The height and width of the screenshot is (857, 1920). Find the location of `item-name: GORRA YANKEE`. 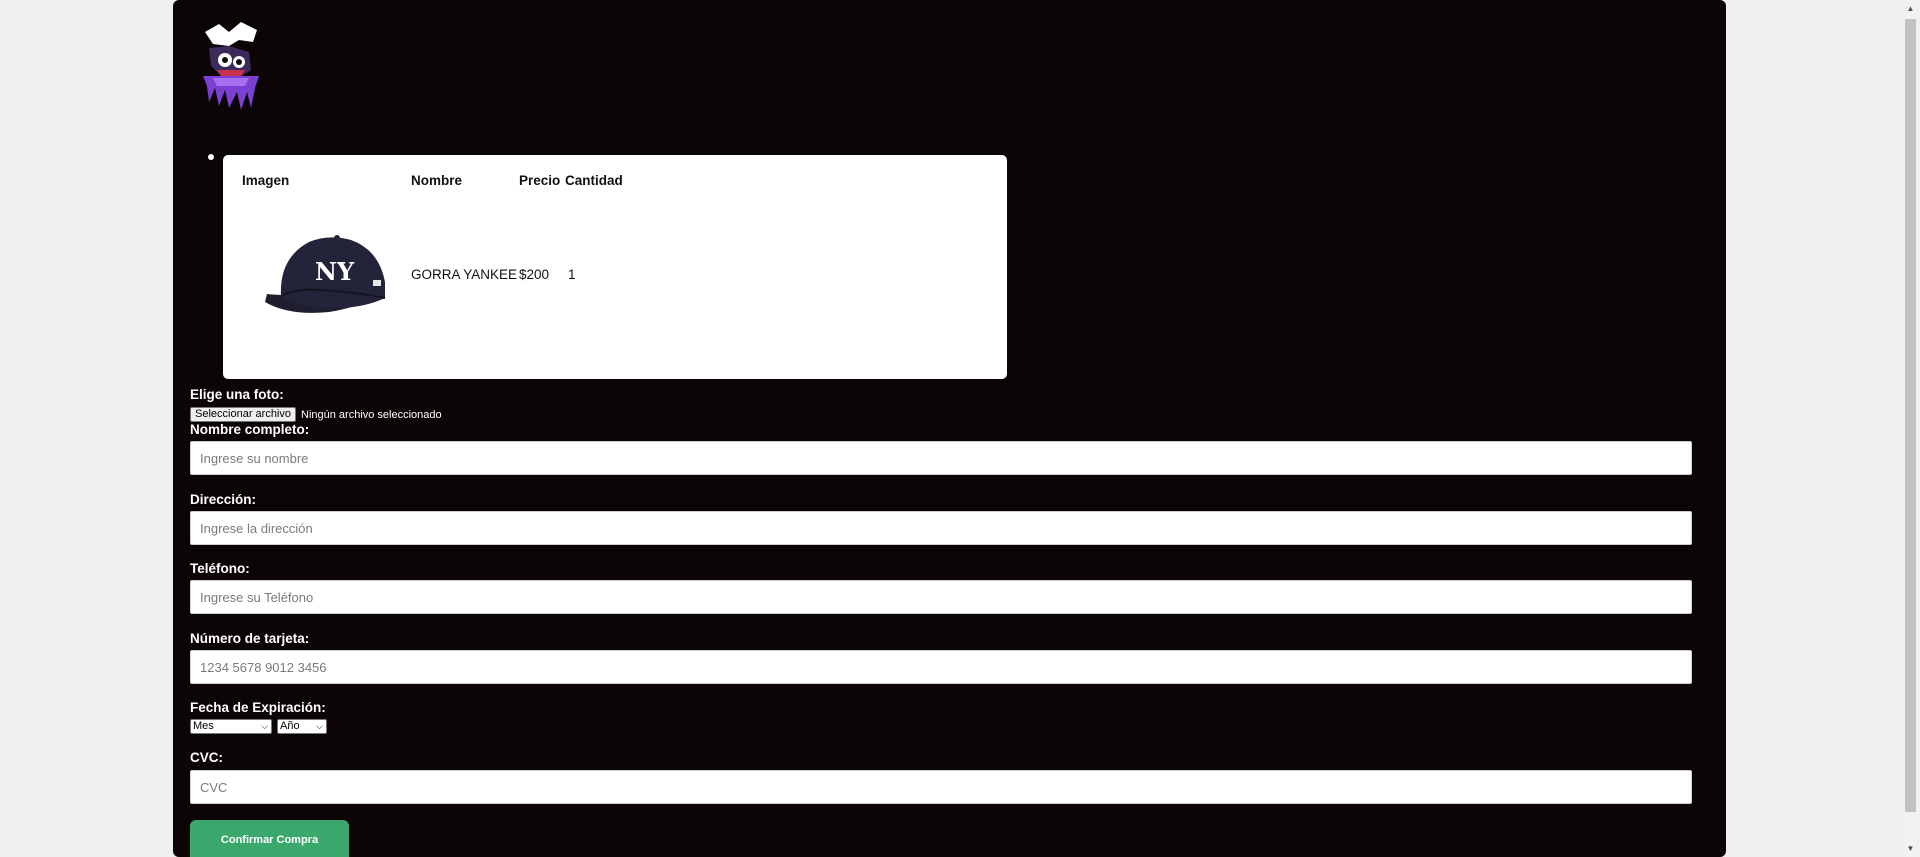

item-name: GORRA YANKEE is located at coordinates (464, 274).